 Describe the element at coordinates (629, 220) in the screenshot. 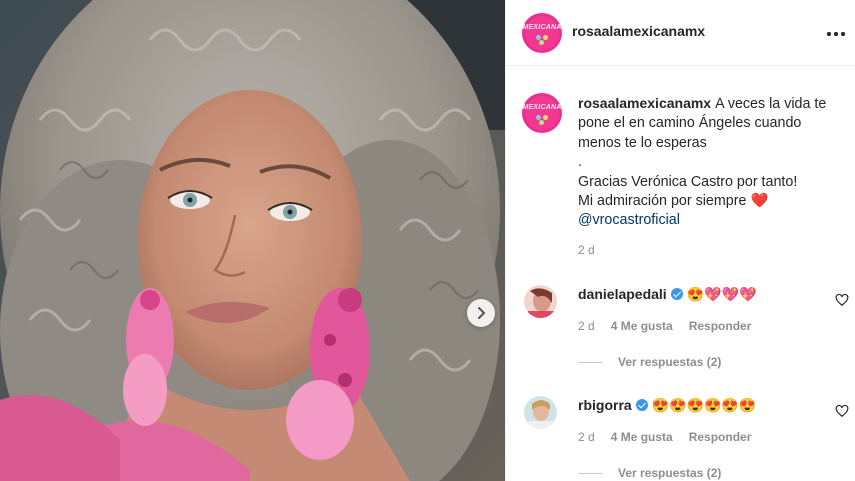

I see `mention-link: @vrocastroficial` at that location.